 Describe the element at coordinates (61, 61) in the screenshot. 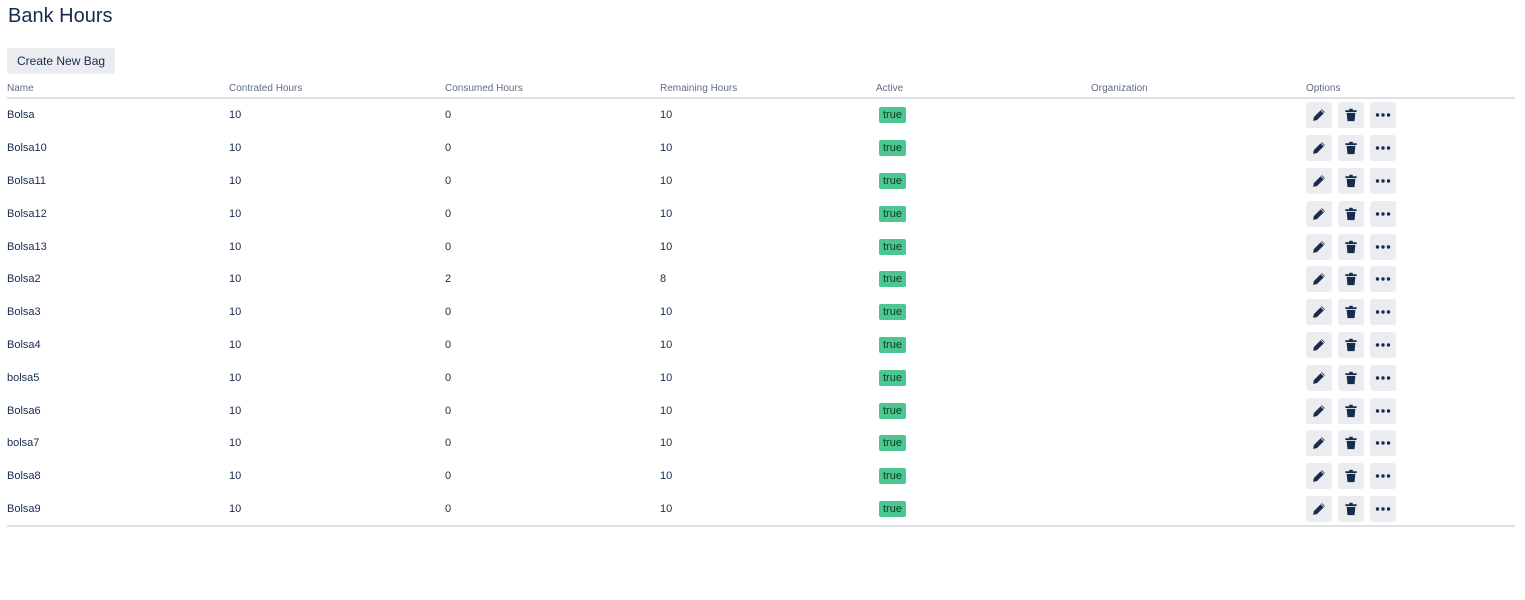

I see `create-new-bag-button: Create New Bag` at that location.